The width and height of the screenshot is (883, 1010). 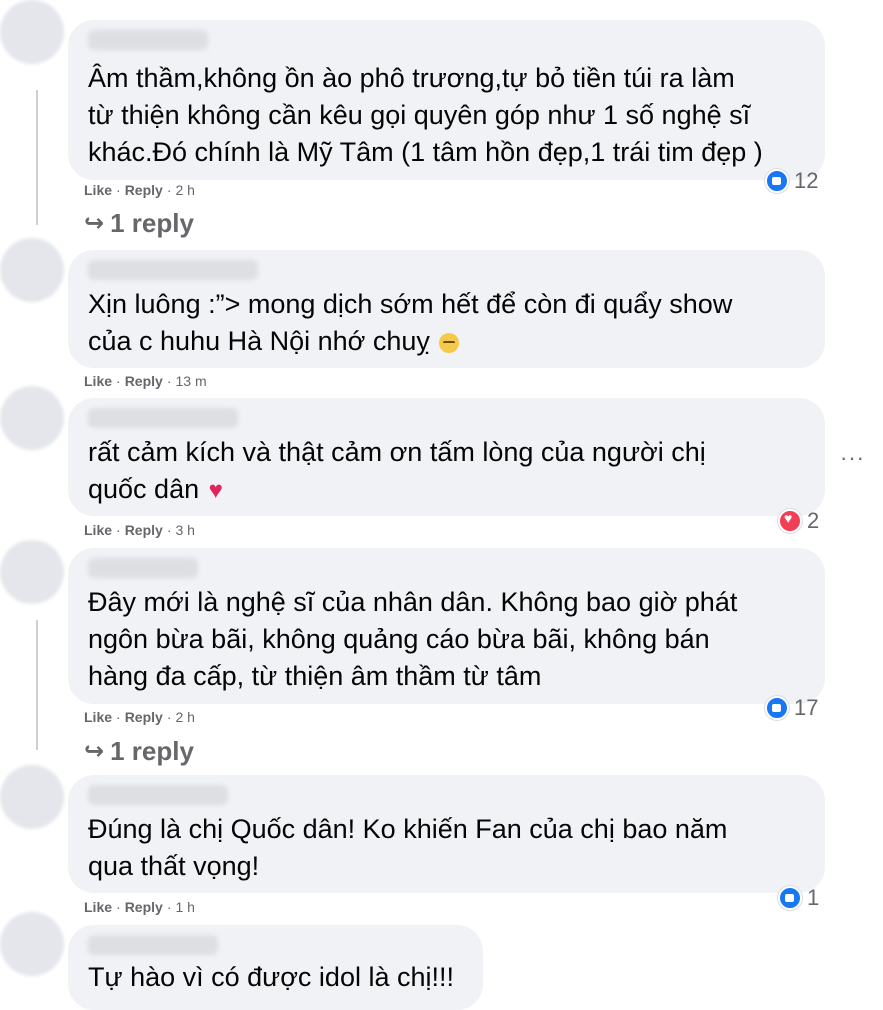 I want to click on sad-face-emoji-icon, so click(x=449, y=342).